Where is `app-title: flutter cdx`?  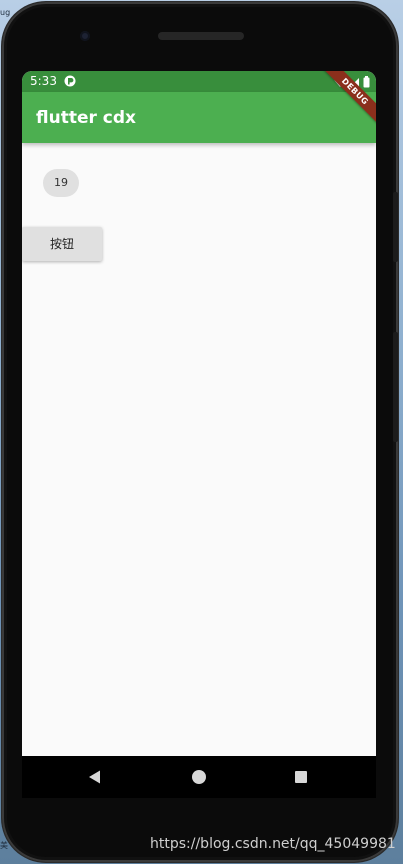 app-title: flutter cdx is located at coordinates (86, 118).